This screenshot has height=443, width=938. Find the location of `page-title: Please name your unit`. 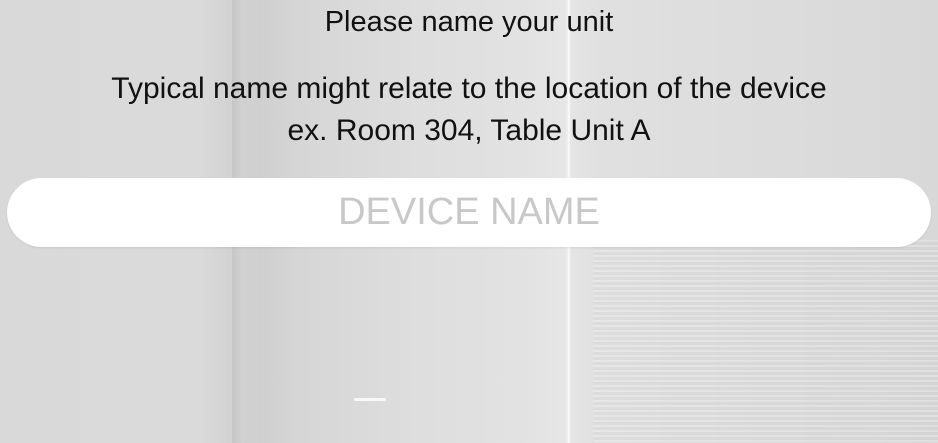

page-title: Please name your unit is located at coordinates (469, 22).